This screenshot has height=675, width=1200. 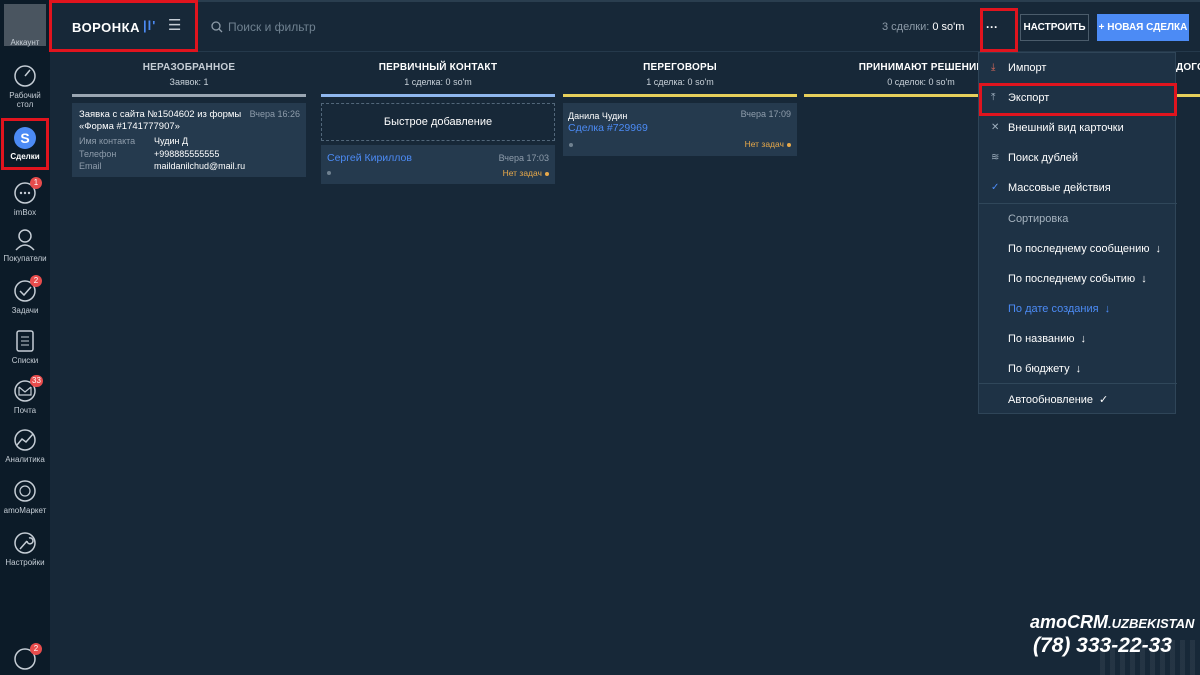 What do you see at coordinates (25, 341) in the screenshot?
I see `list-icon` at bounding box center [25, 341].